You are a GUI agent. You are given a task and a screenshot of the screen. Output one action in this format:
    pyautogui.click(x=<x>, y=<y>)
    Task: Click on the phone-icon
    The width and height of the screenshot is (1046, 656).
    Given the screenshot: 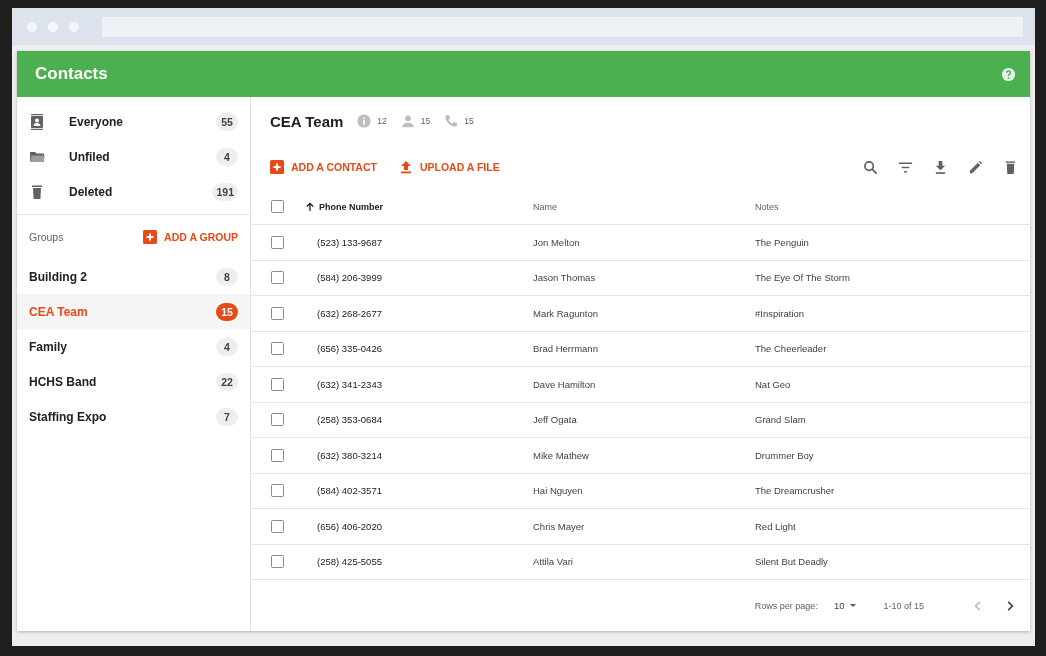 What is the action you would take?
    pyautogui.click(x=451, y=121)
    